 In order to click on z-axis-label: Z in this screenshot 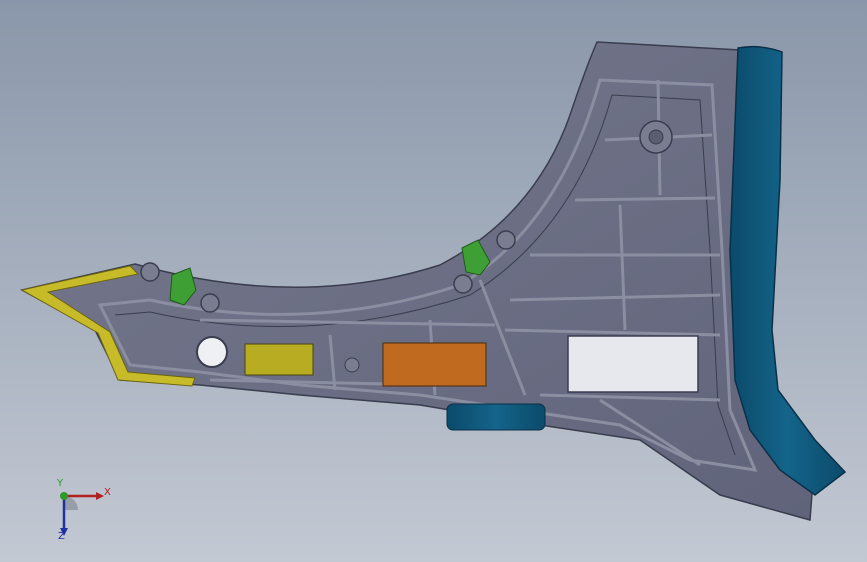, I will do `click(61, 536)`.